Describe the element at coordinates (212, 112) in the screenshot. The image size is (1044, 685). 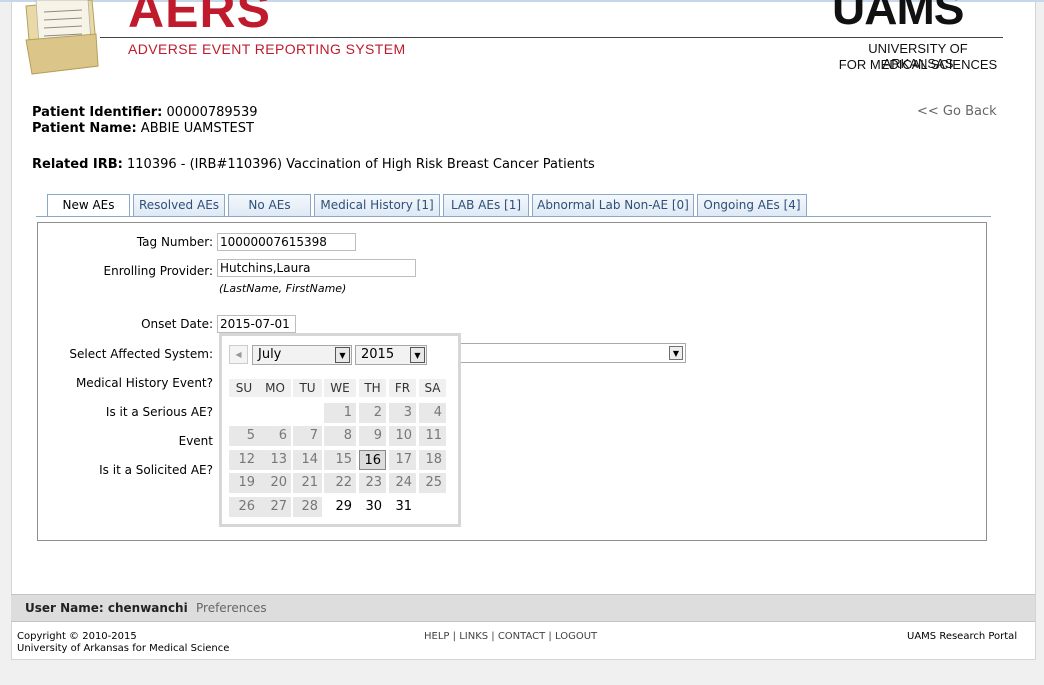
I see `patient-identifier-value: 00000789539` at that location.